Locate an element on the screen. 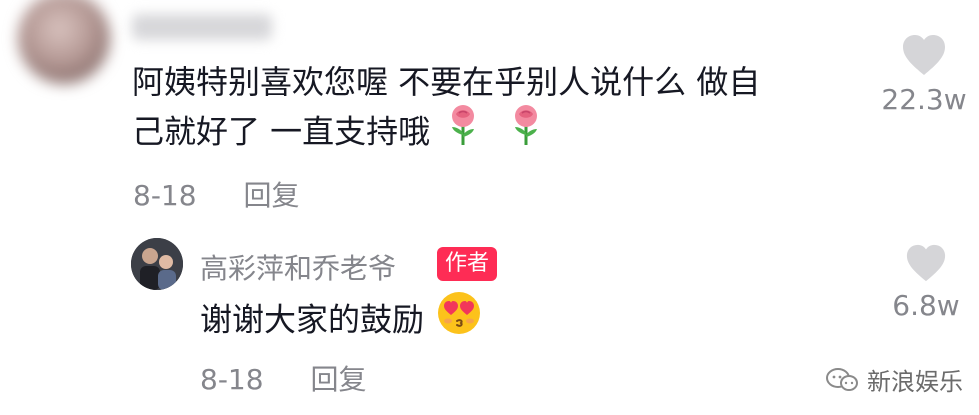 The height and width of the screenshot is (415, 979). reply-text: 谢谢大家的鼓励 is located at coordinates (341, 321).